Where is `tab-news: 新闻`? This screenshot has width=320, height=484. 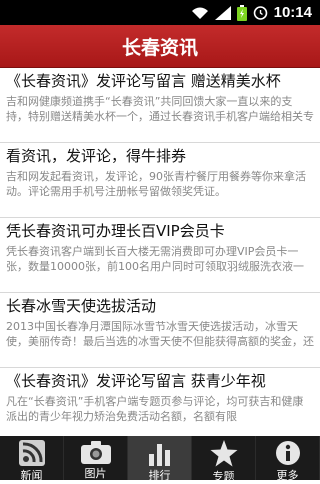
tab-news: 新闻 is located at coordinates (32, 459).